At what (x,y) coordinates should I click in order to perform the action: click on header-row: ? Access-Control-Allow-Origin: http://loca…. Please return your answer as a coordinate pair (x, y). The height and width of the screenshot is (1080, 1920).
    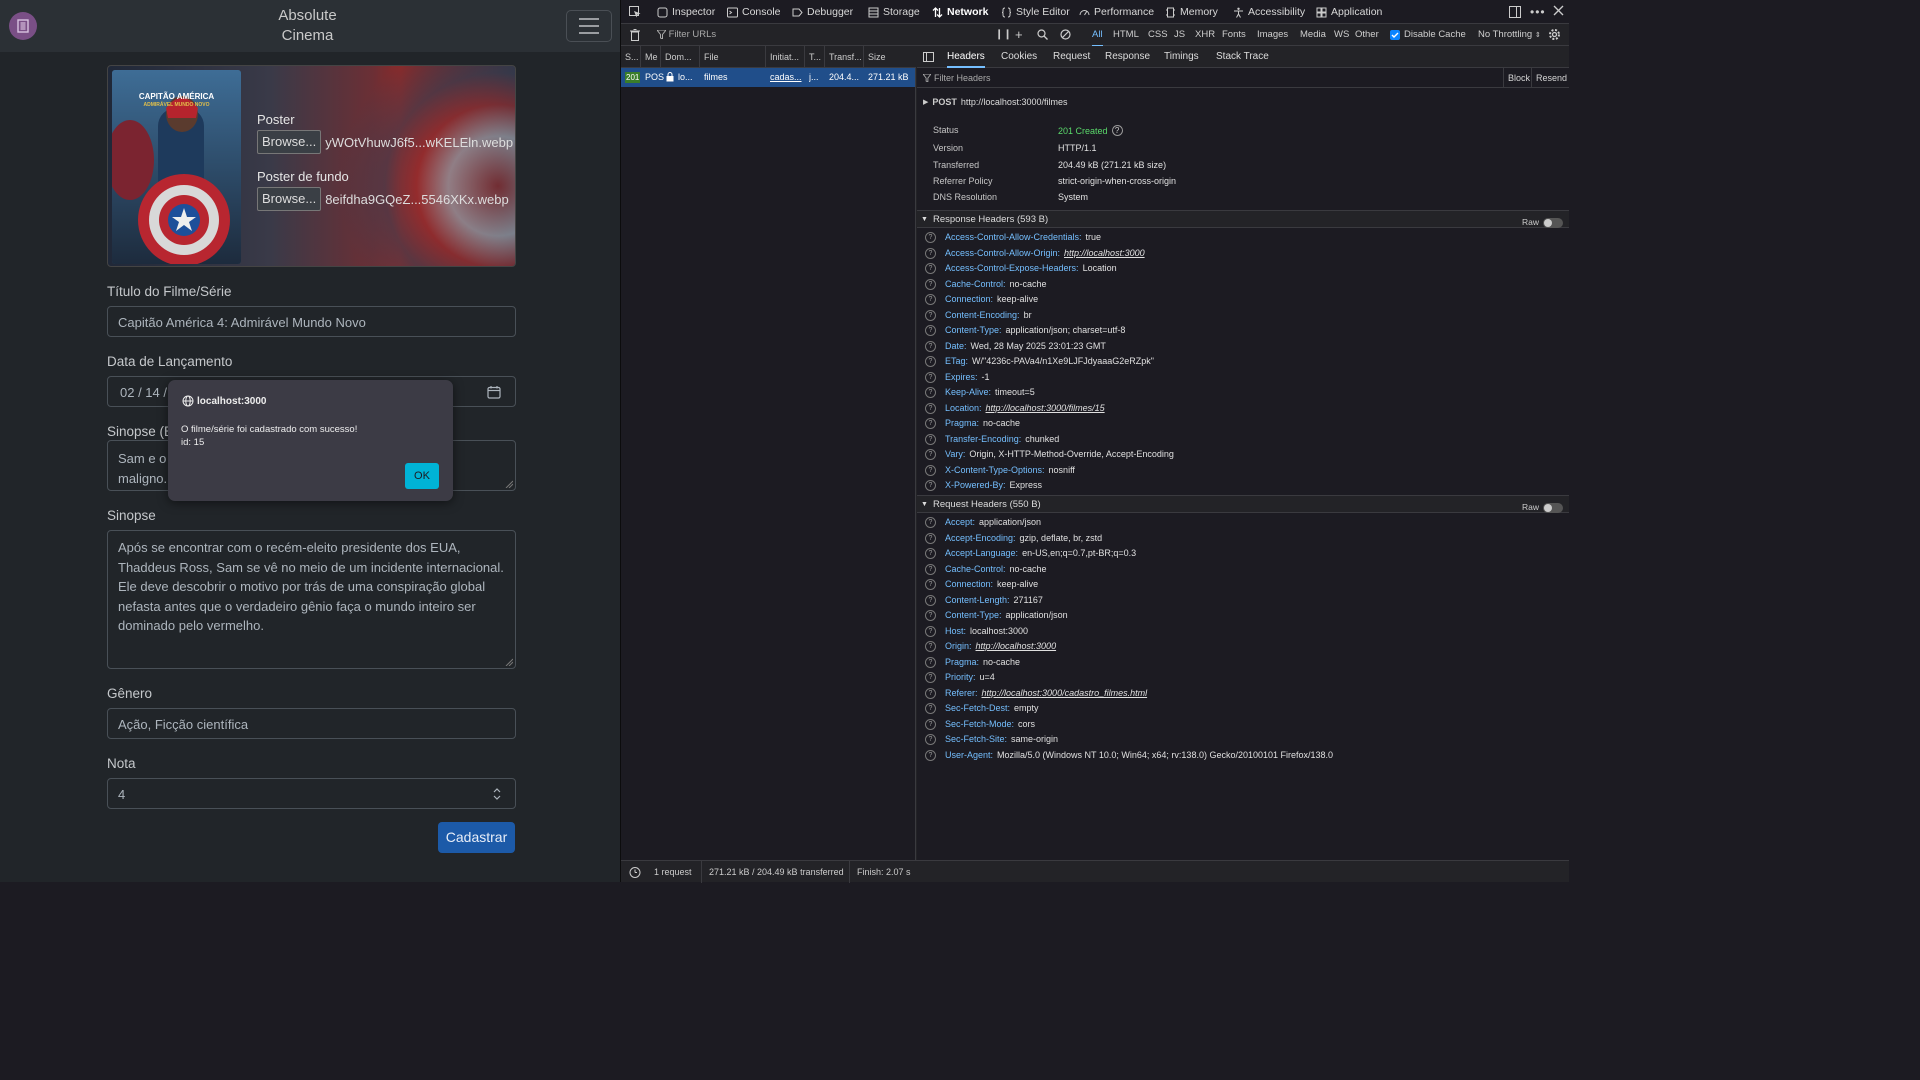
    Looking at the image, I should click on (1035, 253).